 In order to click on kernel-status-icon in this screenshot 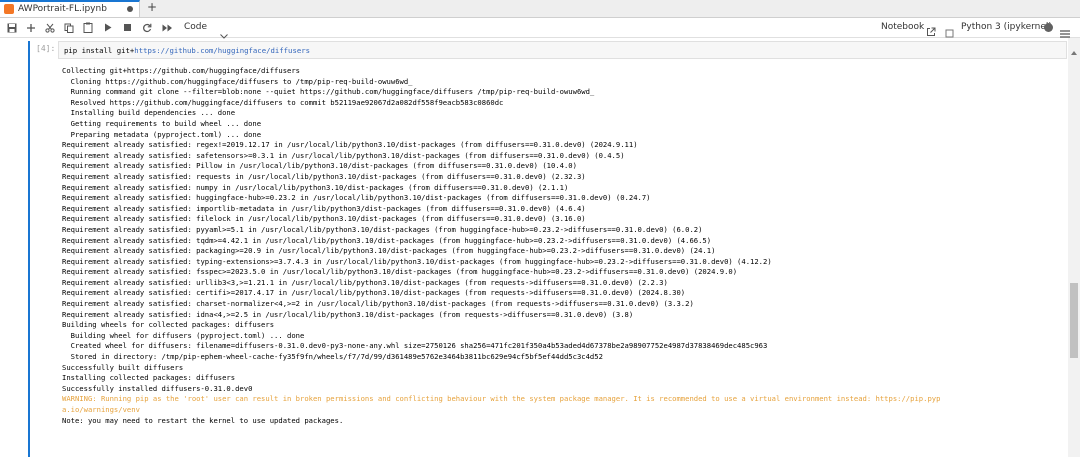, I will do `click(1048, 27)`.